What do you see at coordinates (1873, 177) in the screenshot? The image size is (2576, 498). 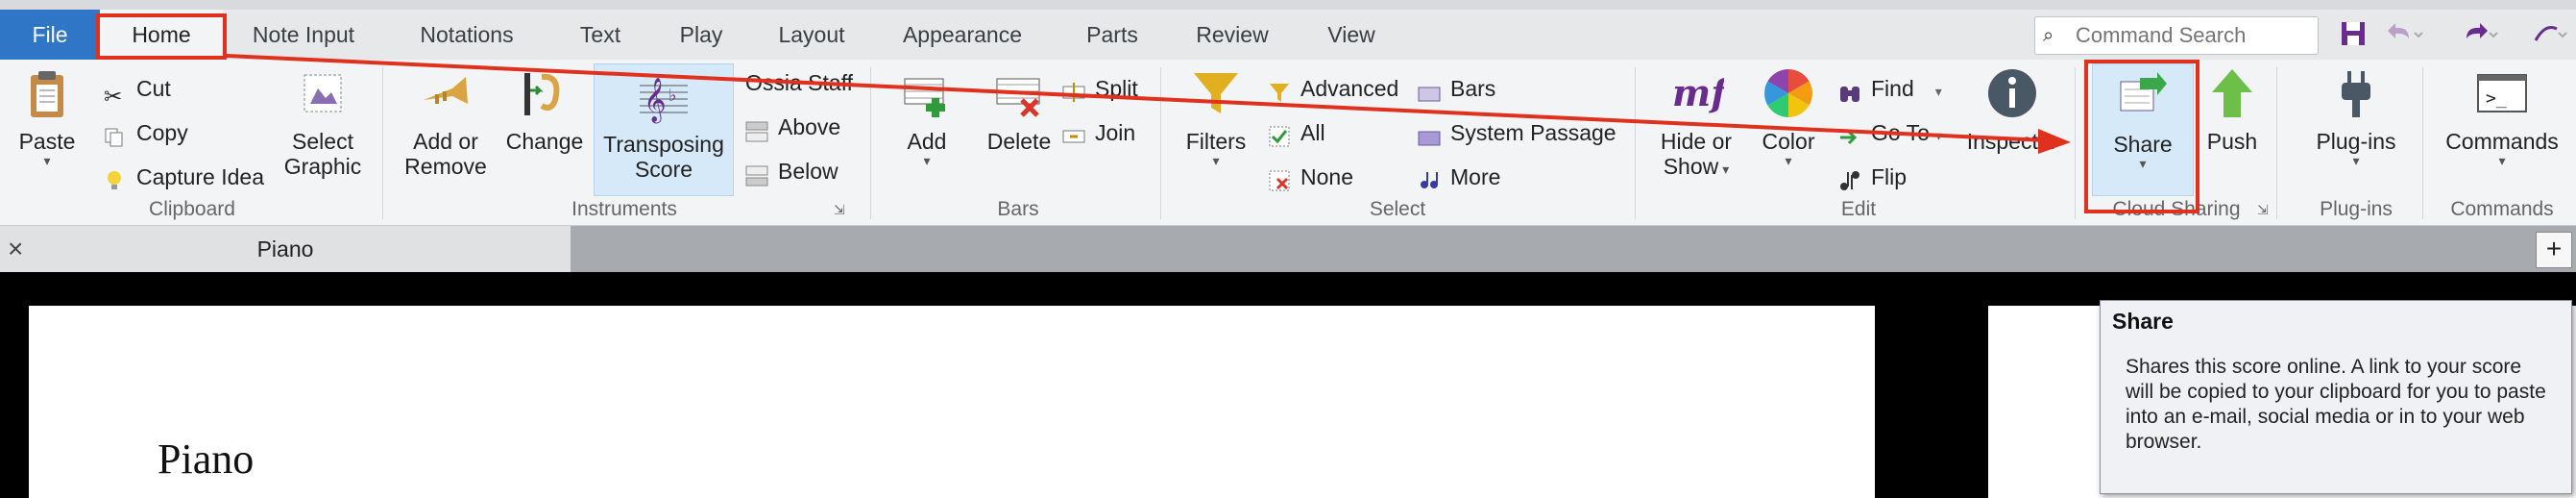 I see `flip-button: Flip` at bounding box center [1873, 177].